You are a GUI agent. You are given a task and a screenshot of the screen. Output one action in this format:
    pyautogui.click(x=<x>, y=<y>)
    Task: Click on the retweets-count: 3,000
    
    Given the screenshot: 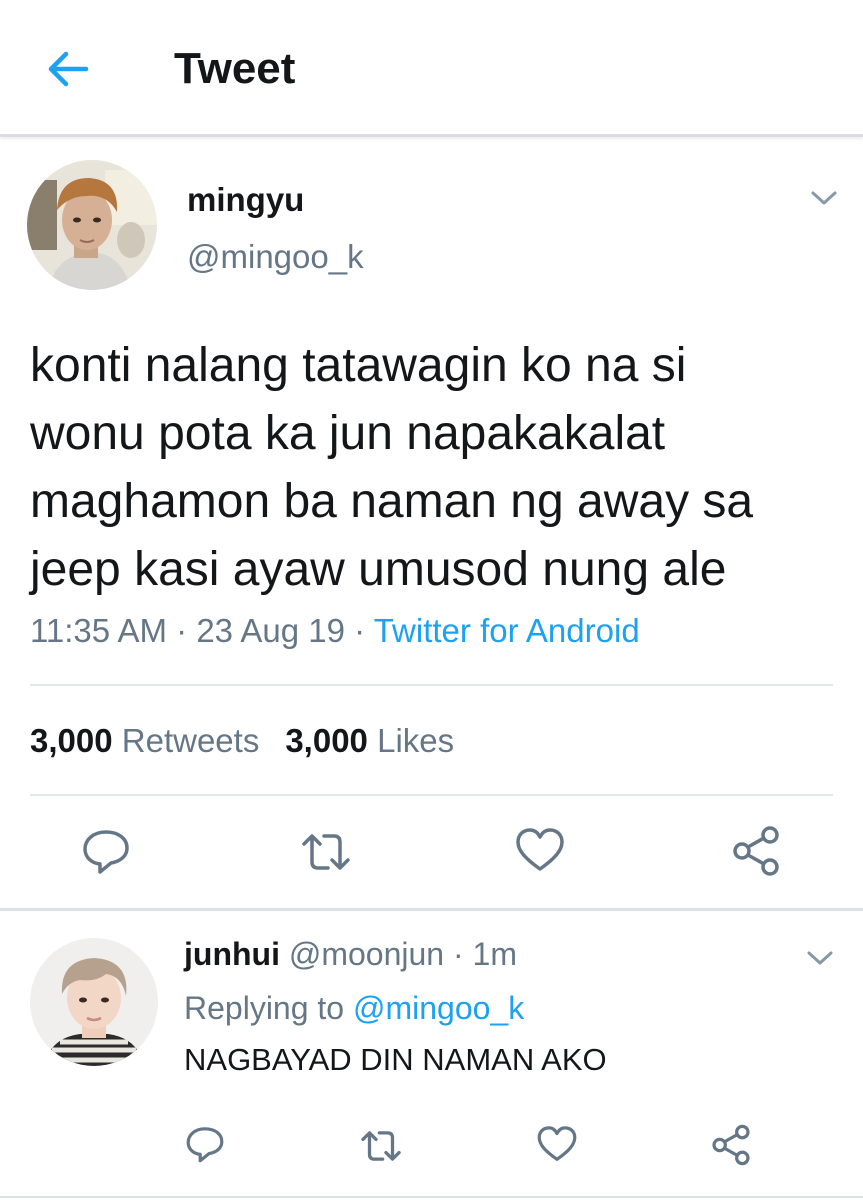 What is the action you would take?
    pyautogui.click(x=71, y=740)
    